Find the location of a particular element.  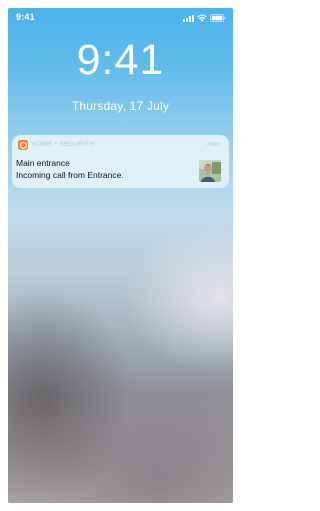

battery-icon is located at coordinates (218, 18).